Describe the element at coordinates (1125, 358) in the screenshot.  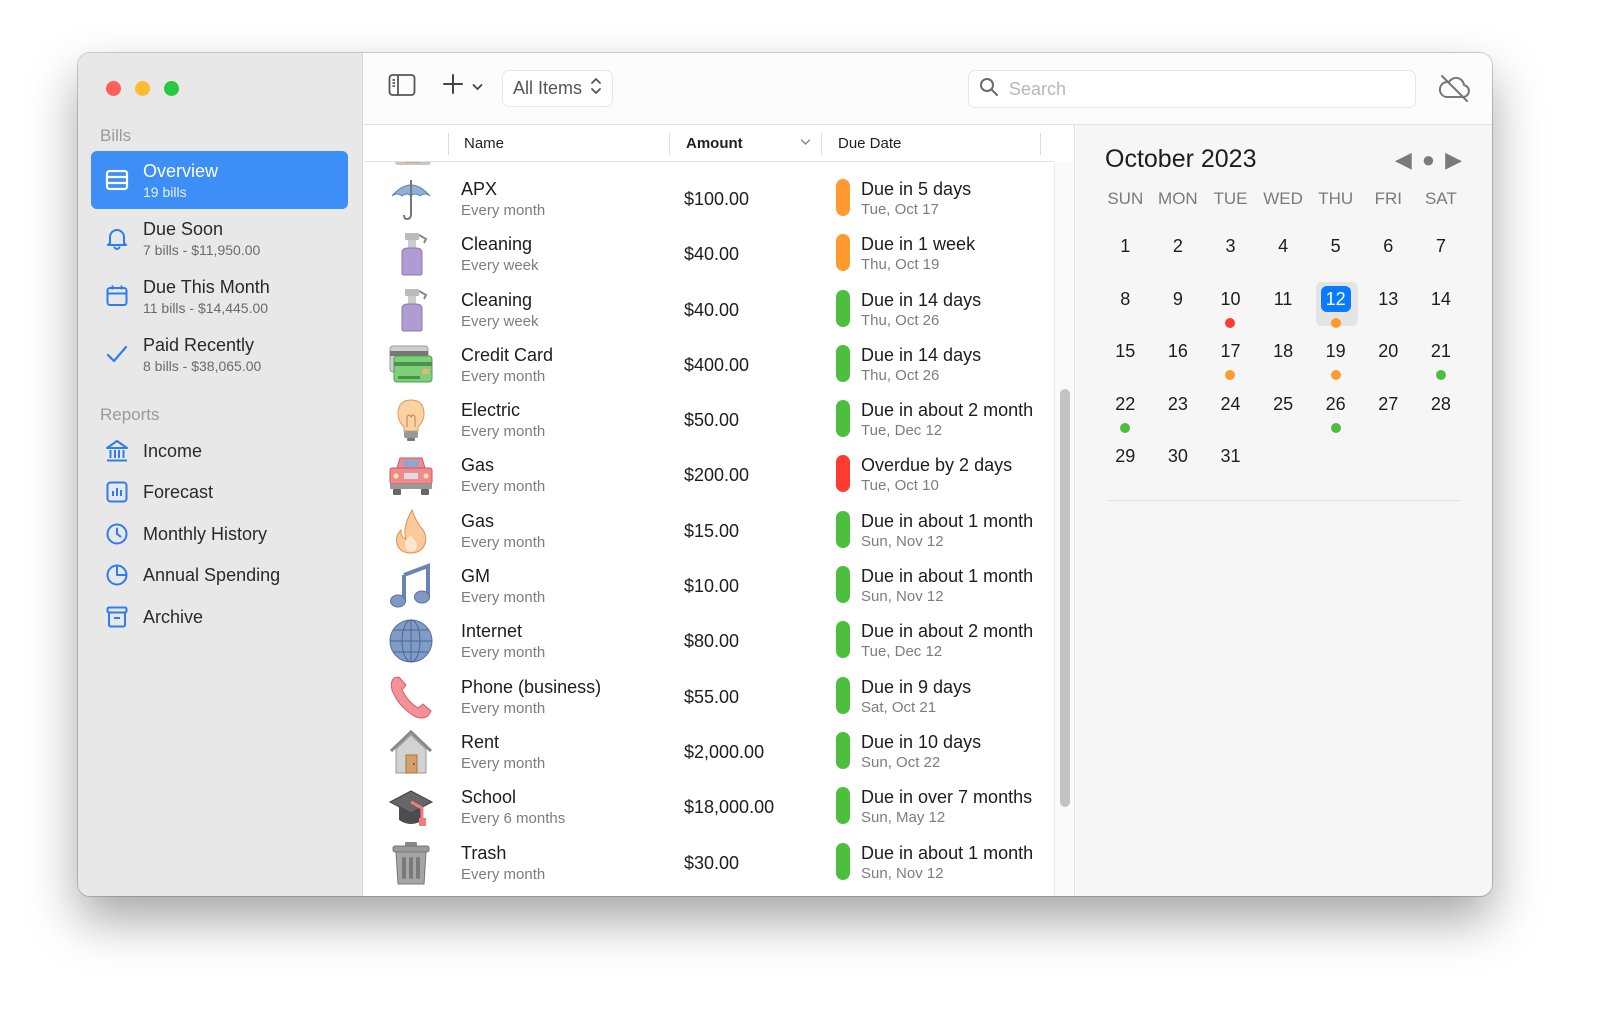
I see `calendar-day: 15` at that location.